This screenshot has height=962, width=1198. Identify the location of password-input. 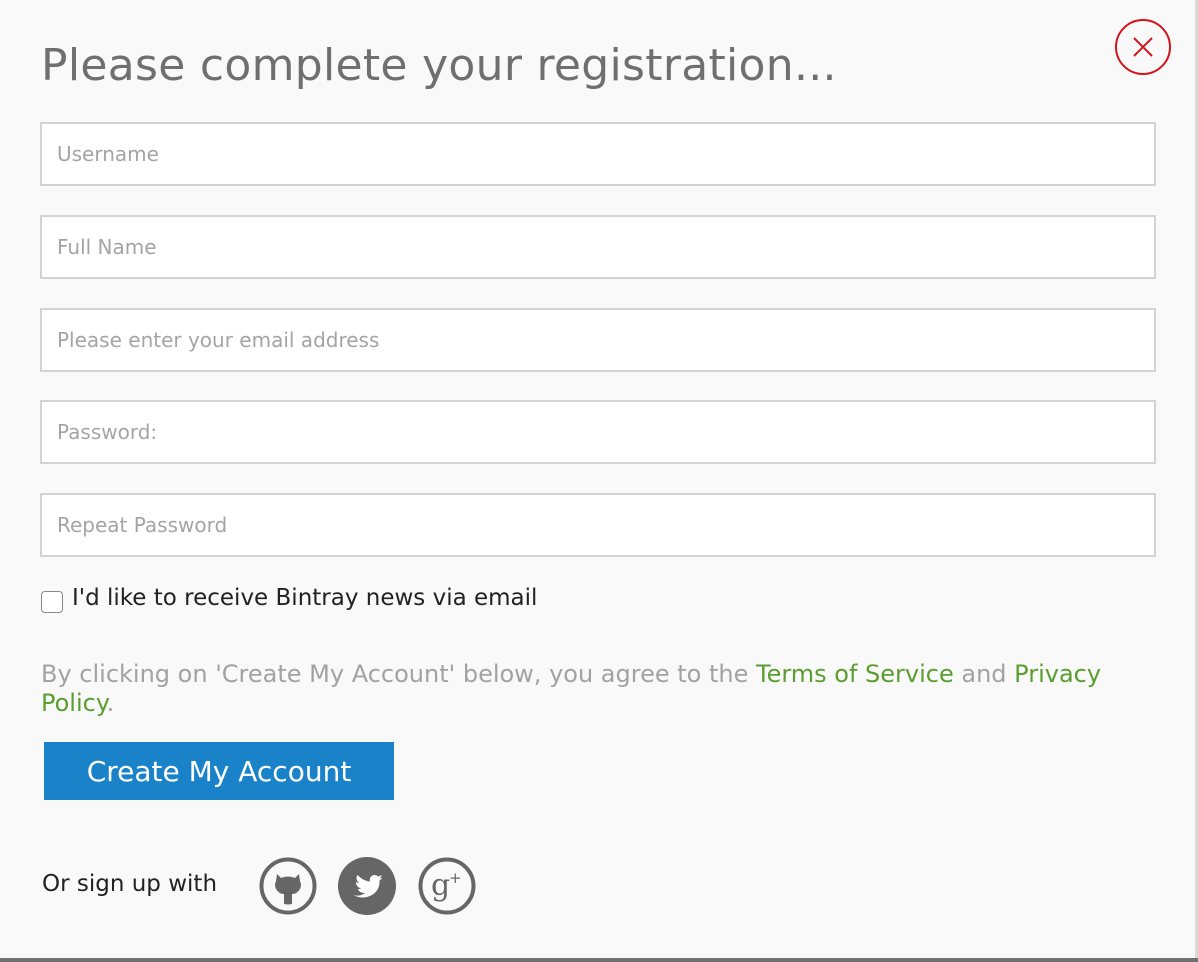
(598, 432).